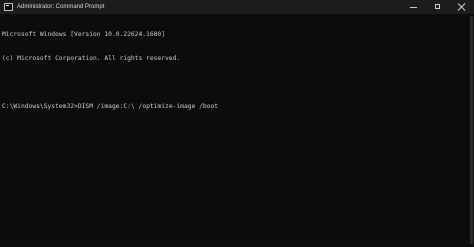 The width and height of the screenshot is (474, 247). Describe the element at coordinates (237, 7) in the screenshot. I see `title-bar: Administrator: Command Prompt` at that location.